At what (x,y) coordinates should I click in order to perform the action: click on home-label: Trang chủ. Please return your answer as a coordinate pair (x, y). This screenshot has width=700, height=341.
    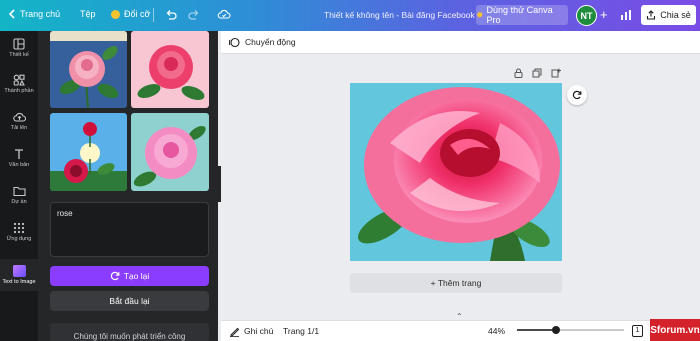
    Looking at the image, I should click on (40, 14).